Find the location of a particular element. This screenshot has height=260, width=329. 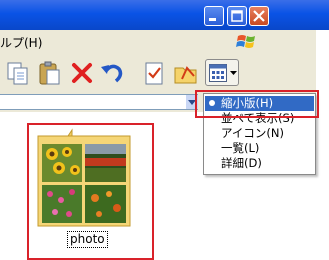

menu-bar: ルプ(H) is located at coordinates (164, 42).